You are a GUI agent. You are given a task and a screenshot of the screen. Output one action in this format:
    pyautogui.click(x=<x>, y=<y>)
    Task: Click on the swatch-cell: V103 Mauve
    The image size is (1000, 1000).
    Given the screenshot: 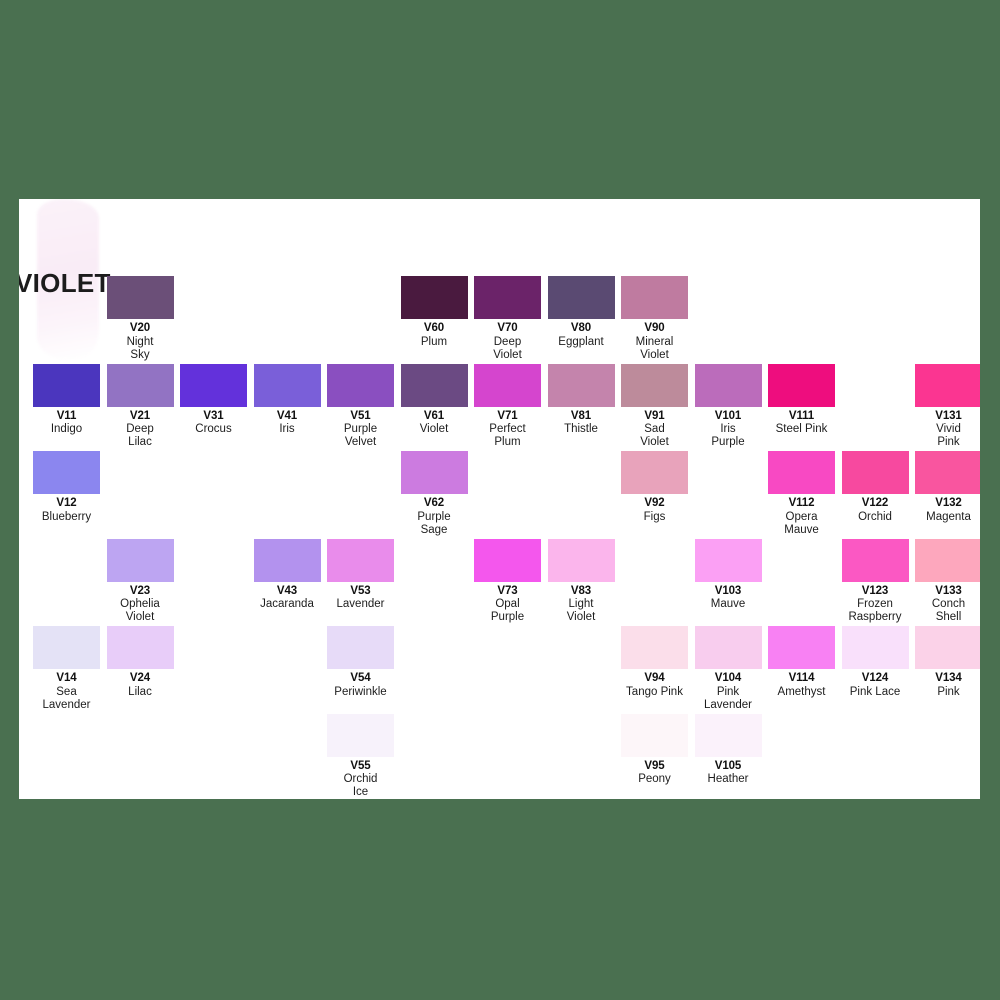 What is the action you would take?
    pyautogui.click(x=728, y=575)
    